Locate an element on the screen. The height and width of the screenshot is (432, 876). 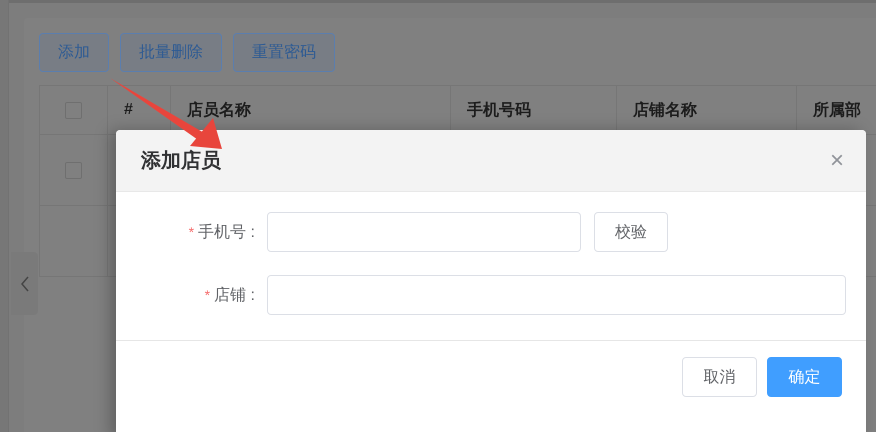
dialog-title: 添加店员 is located at coordinates (181, 161).